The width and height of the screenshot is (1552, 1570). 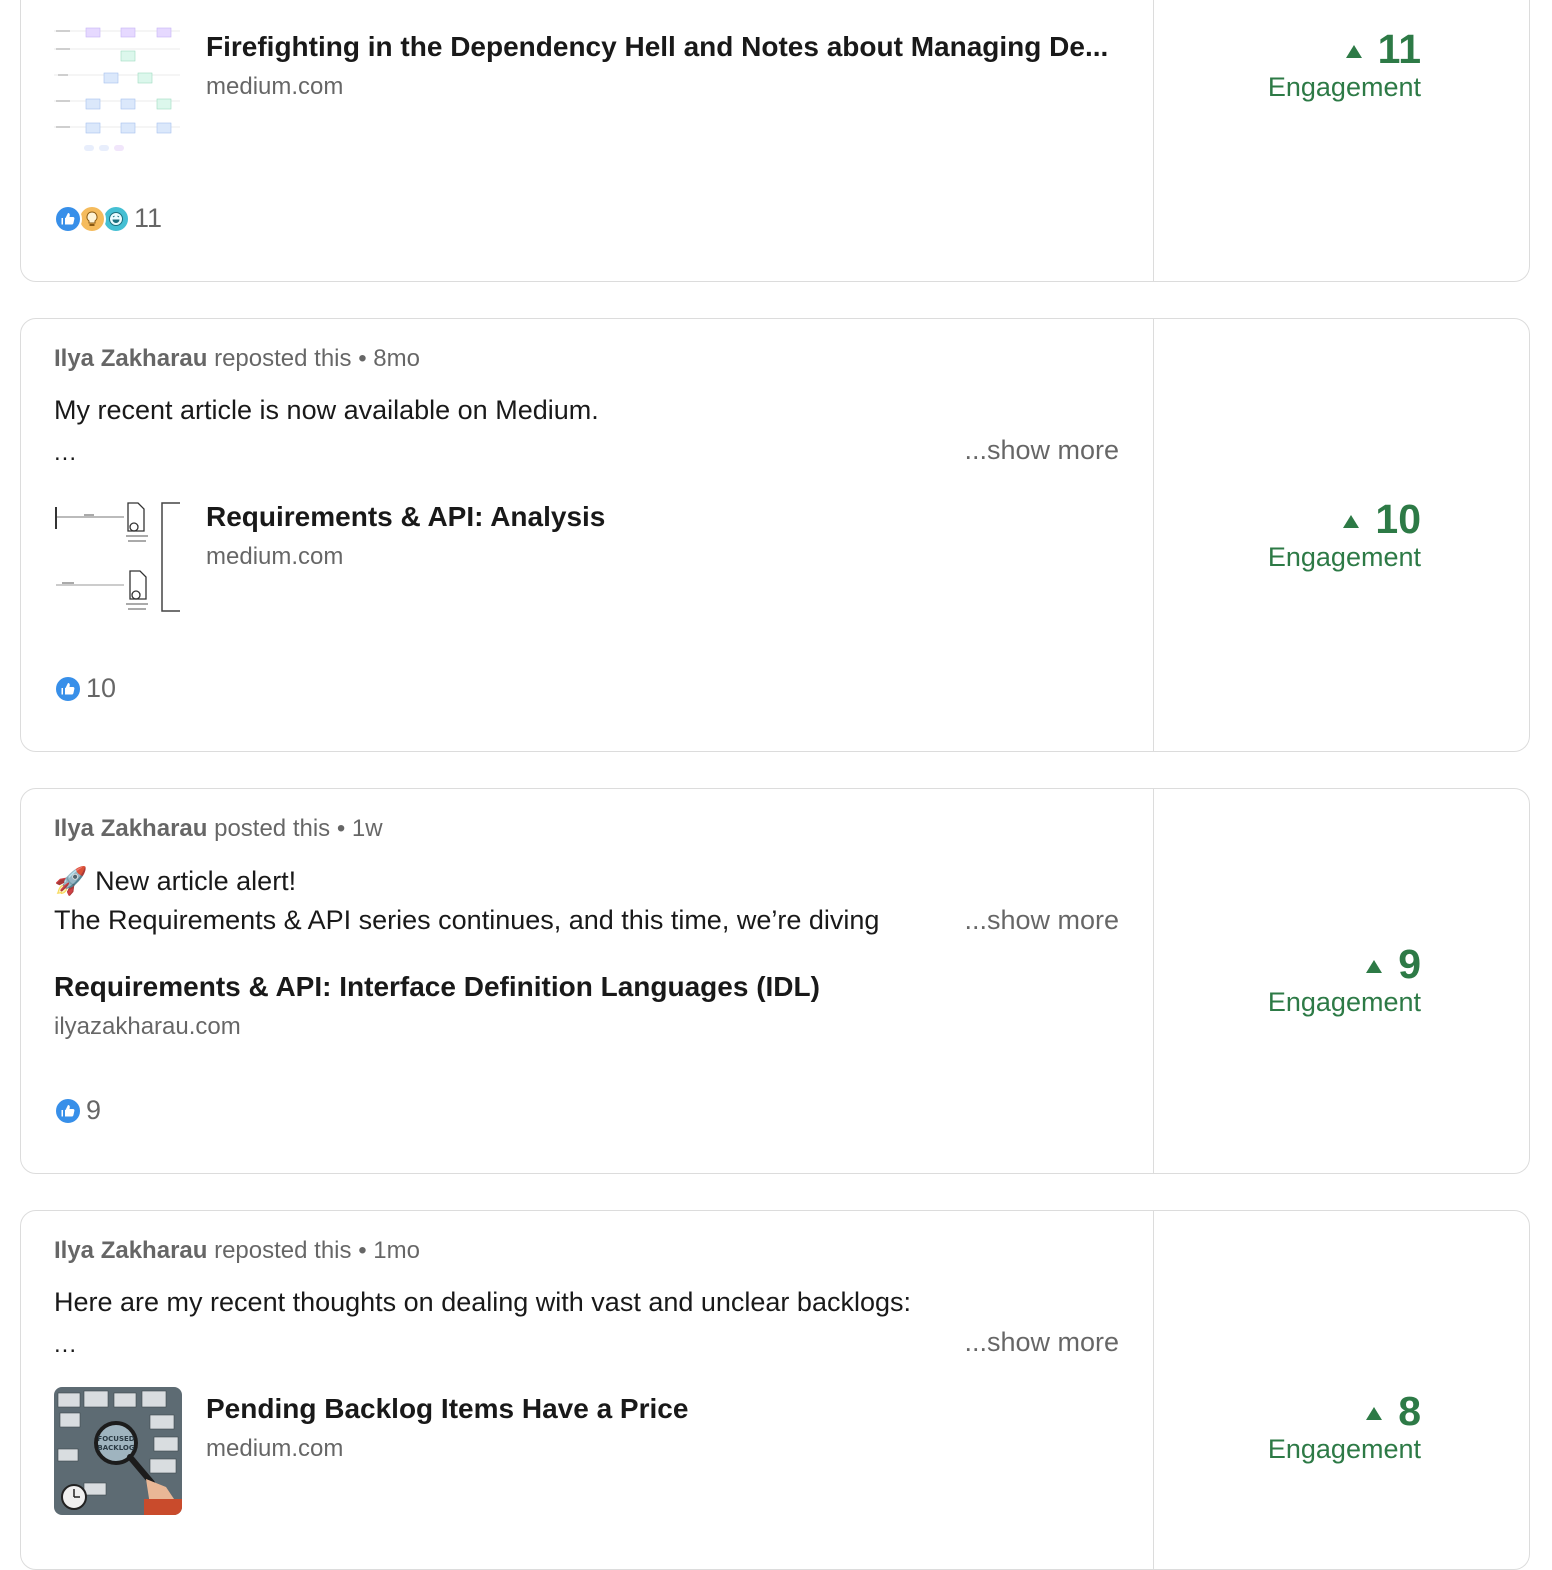 What do you see at coordinates (147, 1026) in the screenshot?
I see `article-domain: ilyazakharau.com` at bounding box center [147, 1026].